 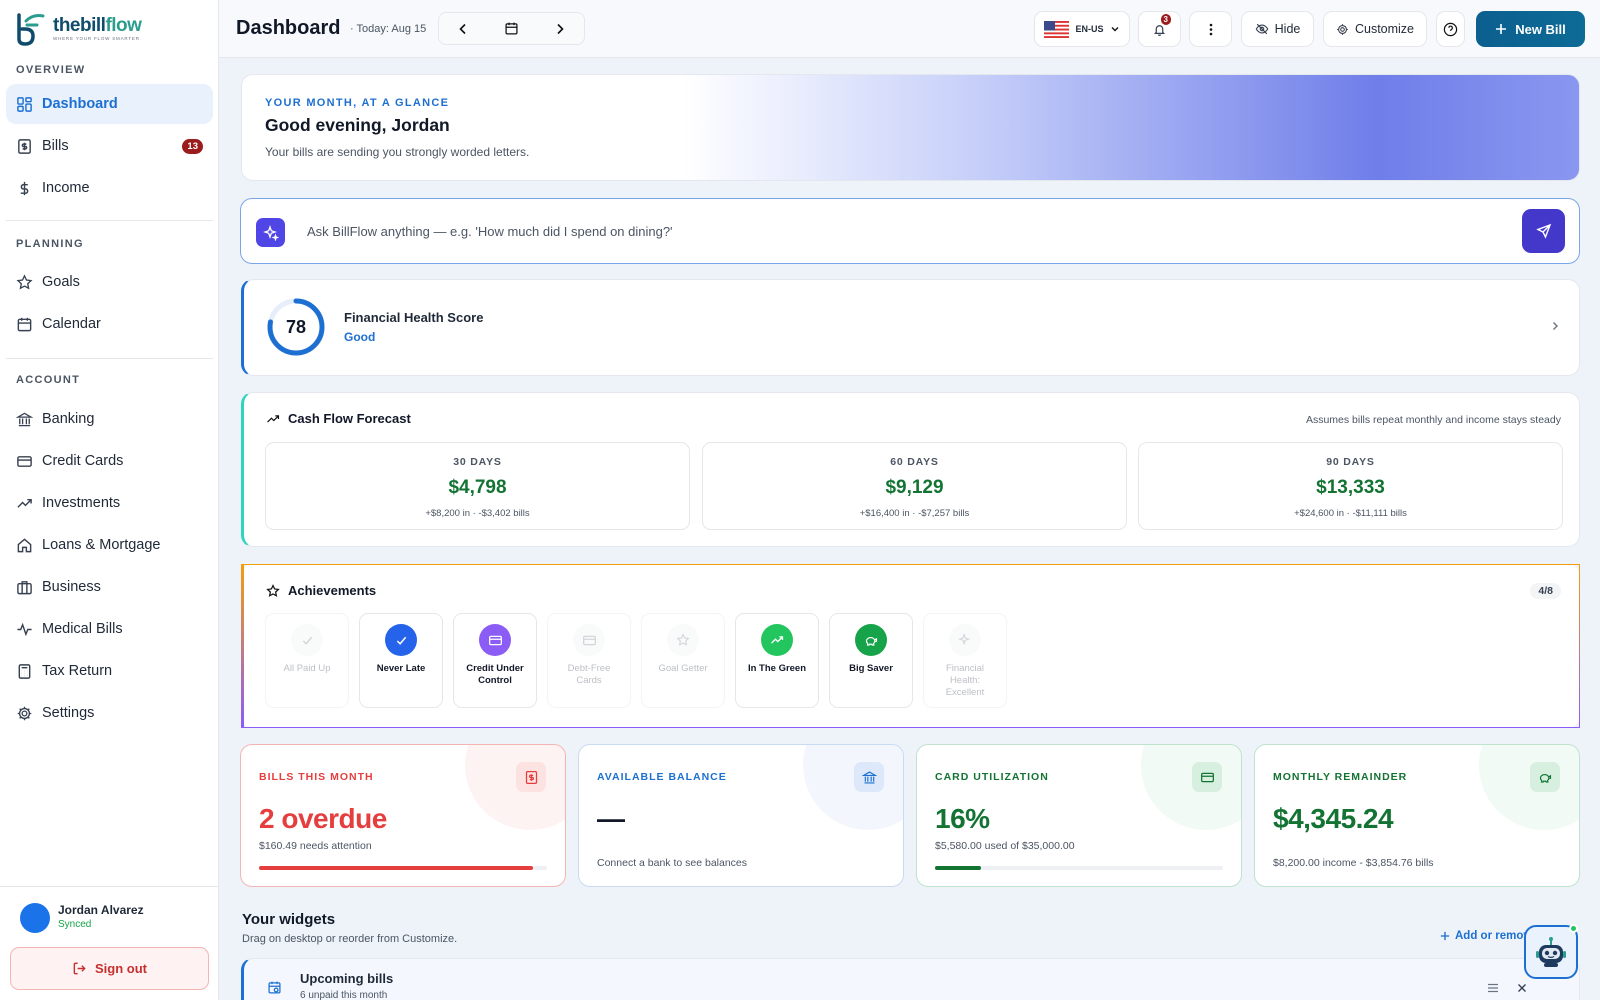 I want to click on sidebar-item-label: Medical Bills, so click(x=82, y=629).